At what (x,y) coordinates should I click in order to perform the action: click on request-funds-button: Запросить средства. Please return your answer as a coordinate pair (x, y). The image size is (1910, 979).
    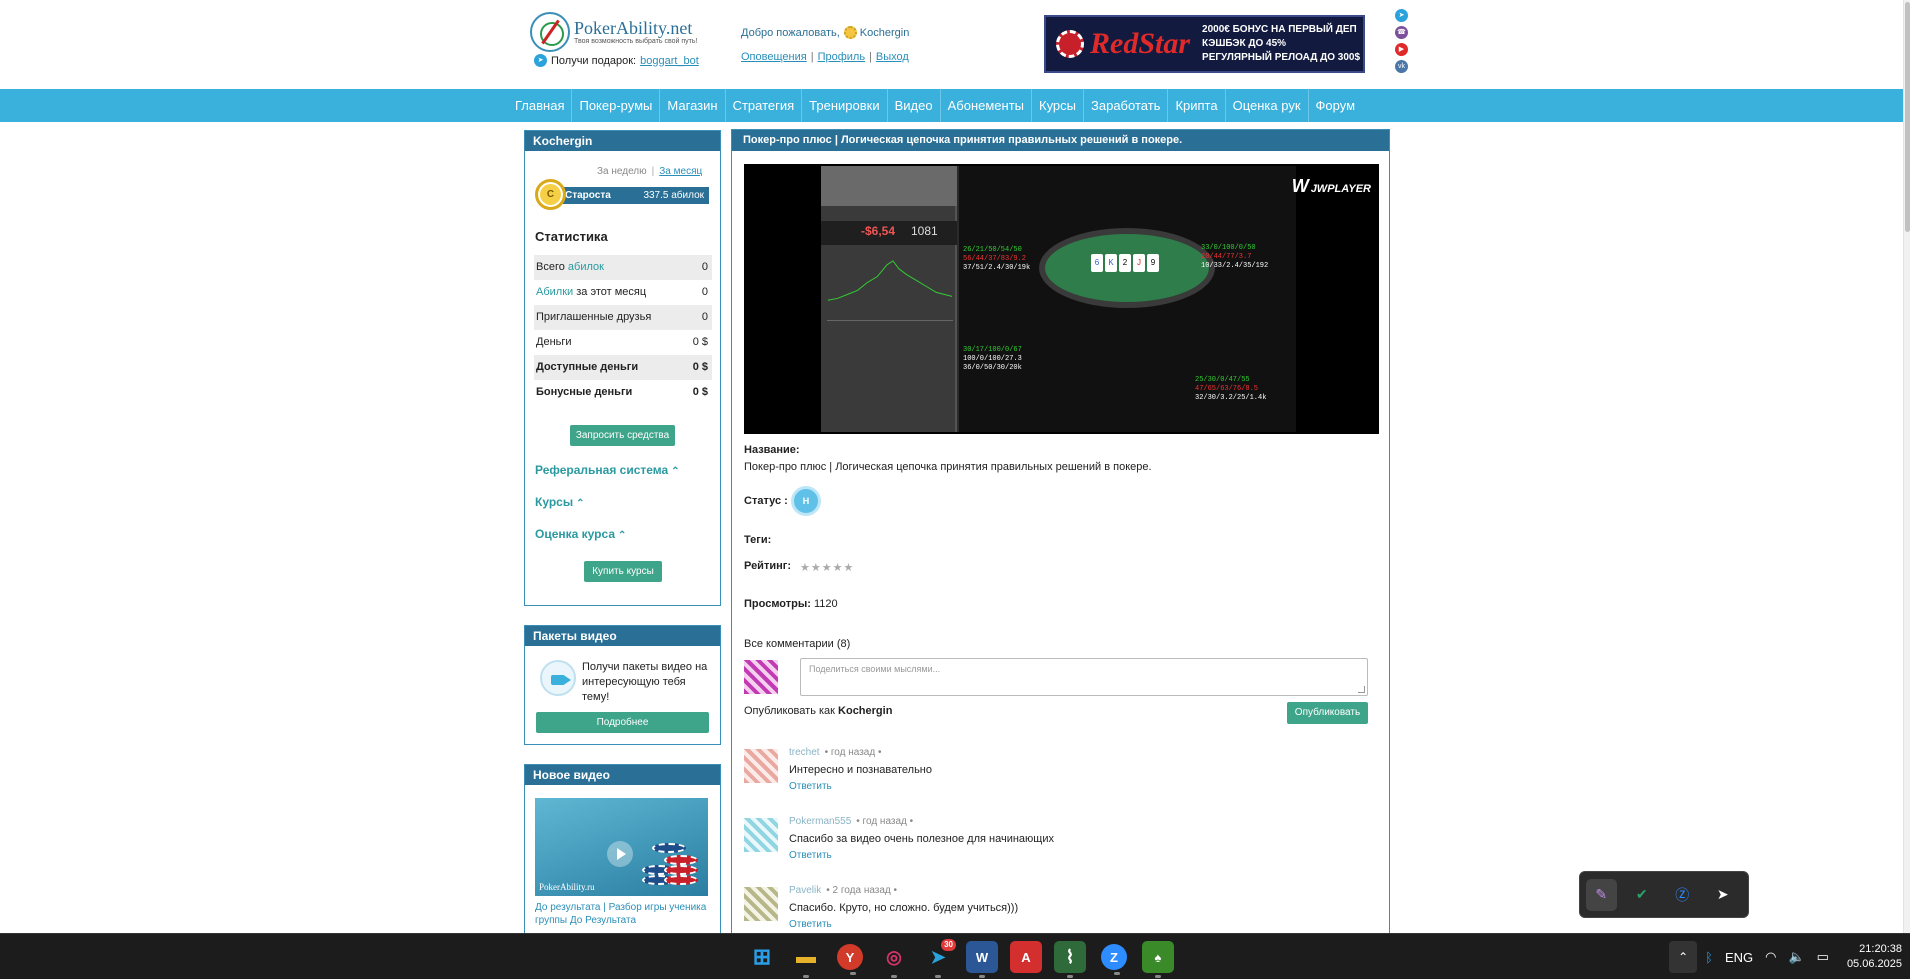
    Looking at the image, I should click on (622, 435).